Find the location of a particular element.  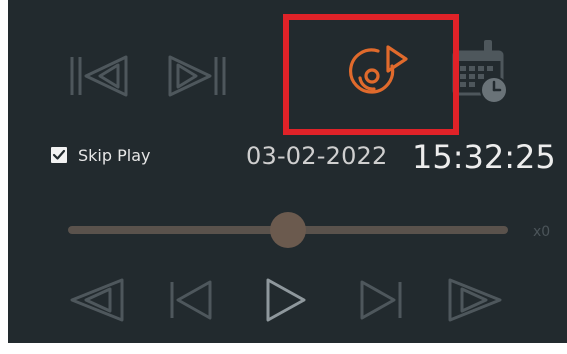

skip-to-start-icon is located at coordinates (99, 76).